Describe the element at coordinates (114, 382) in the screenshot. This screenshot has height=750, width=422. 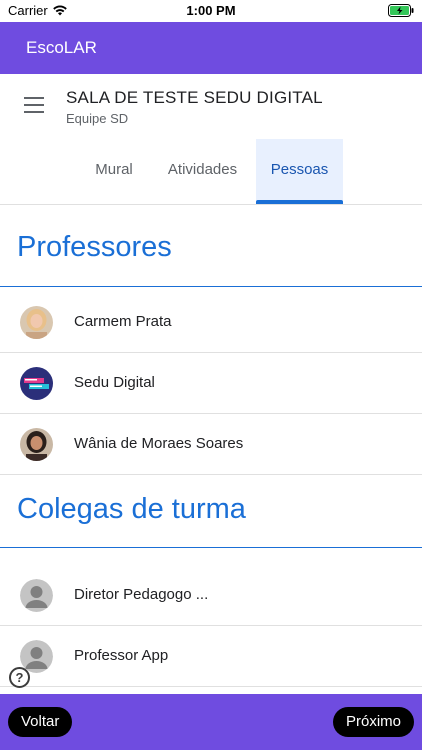
I see `person-name: Sedu Digital` at that location.